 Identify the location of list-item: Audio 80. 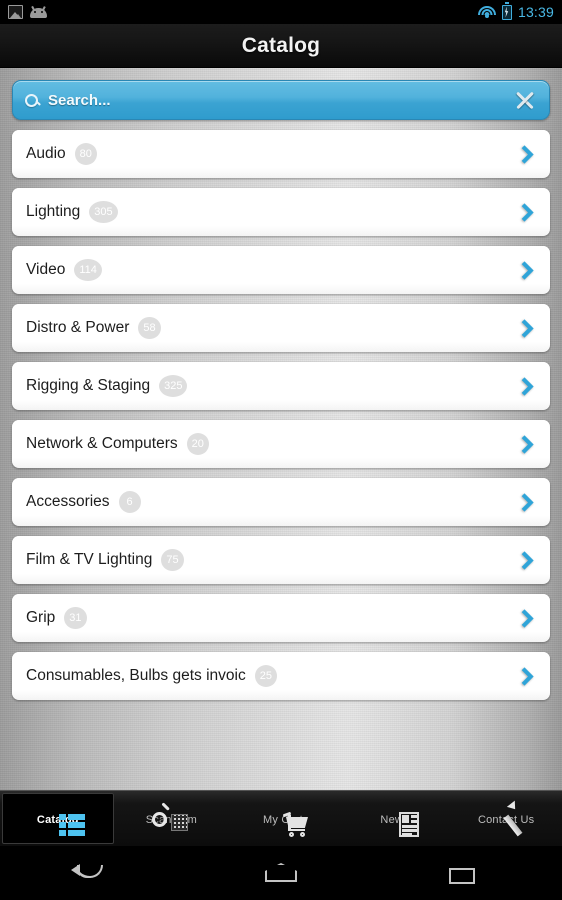
(281, 154).